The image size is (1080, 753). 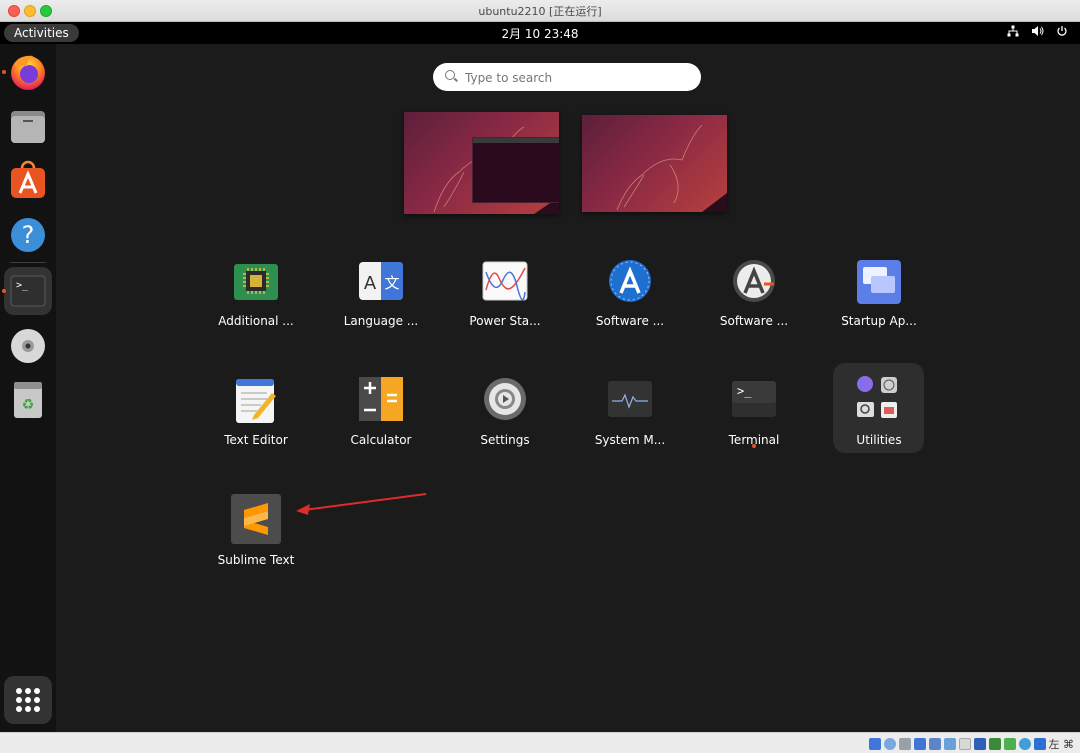 What do you see at coordinates (1039, 744) in the screenshot?
I see `keyboard-capture-icon` at bounding box center [1039, 744].